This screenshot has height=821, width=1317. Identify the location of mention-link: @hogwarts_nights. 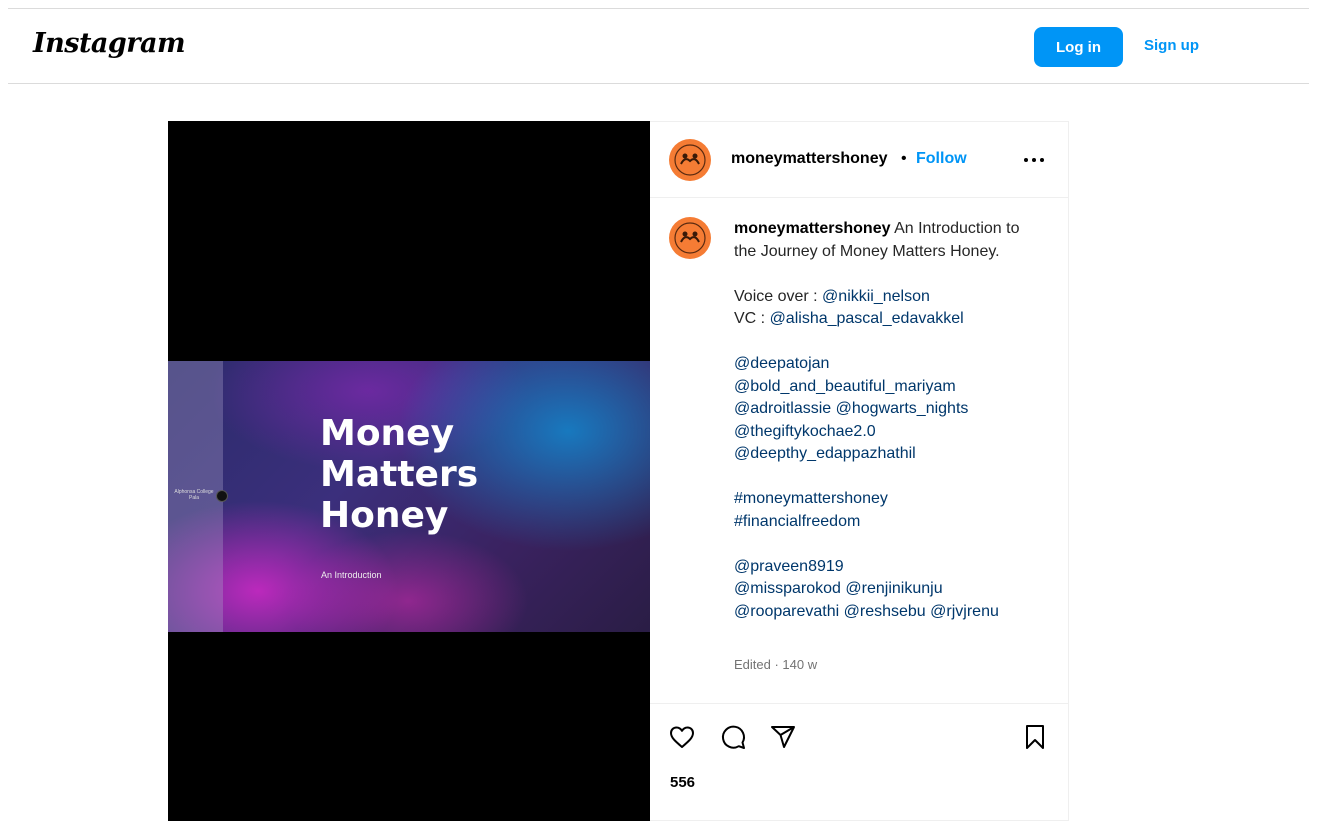
(902, 408).